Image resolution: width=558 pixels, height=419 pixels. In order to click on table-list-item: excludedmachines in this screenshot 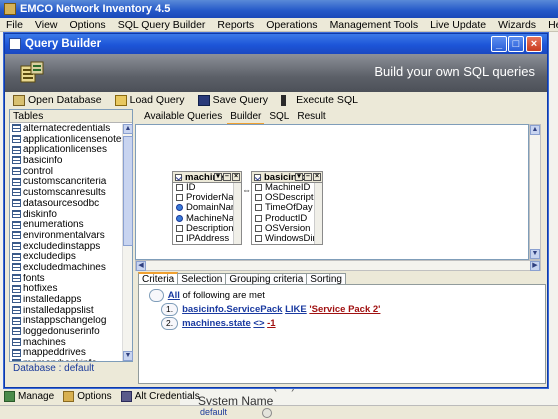, I will do `click(66, 268)`.